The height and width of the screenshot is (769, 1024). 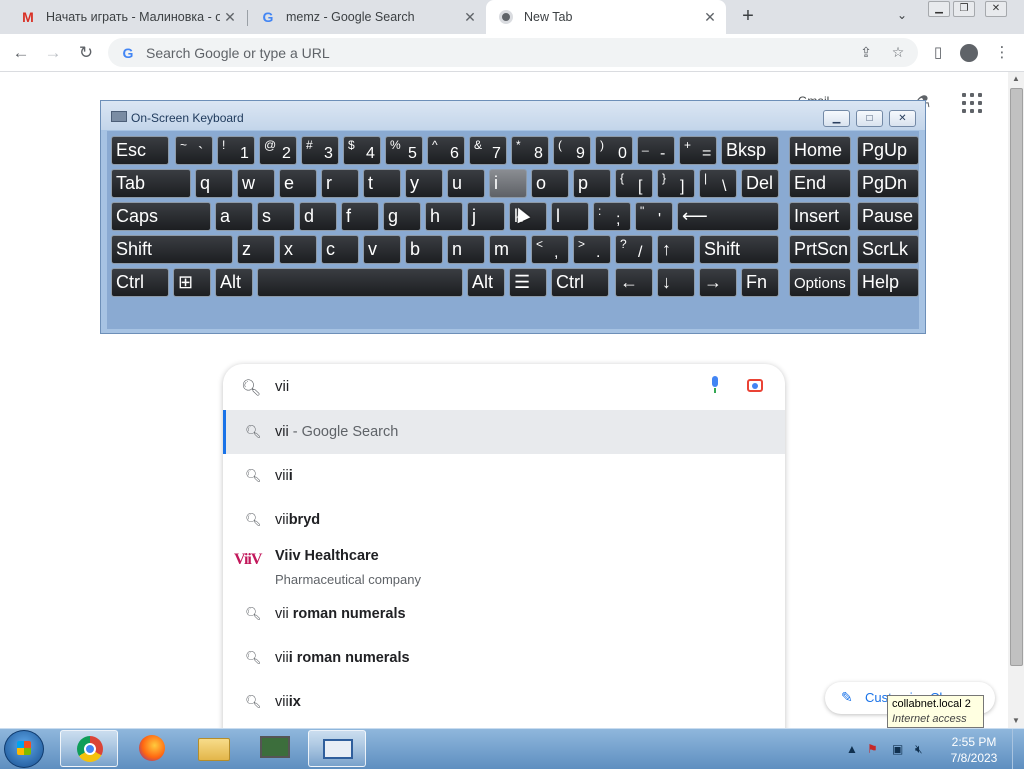 I want to click on key-h: h, so click(x=444, y=216).